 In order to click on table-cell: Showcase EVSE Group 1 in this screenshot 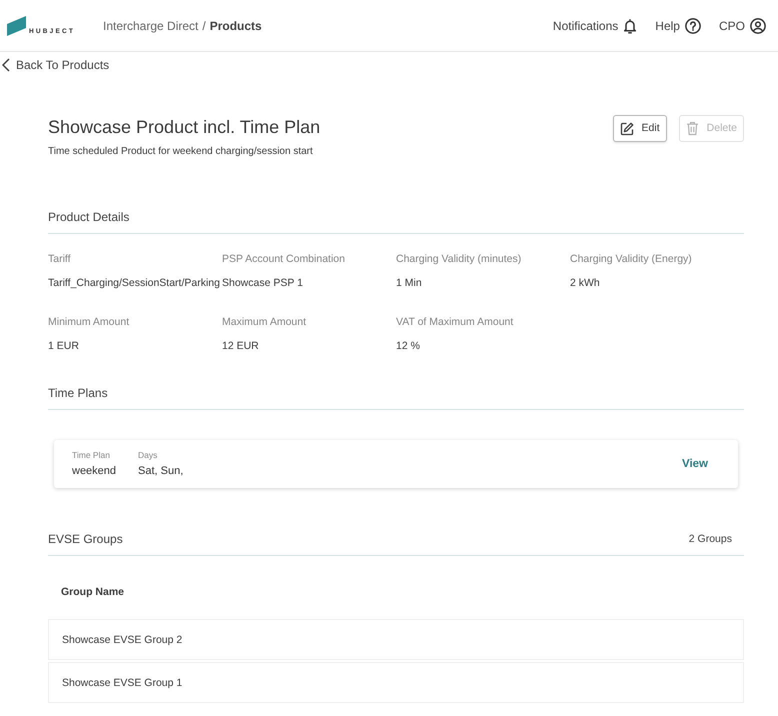, I will do `click(122, 683)`.